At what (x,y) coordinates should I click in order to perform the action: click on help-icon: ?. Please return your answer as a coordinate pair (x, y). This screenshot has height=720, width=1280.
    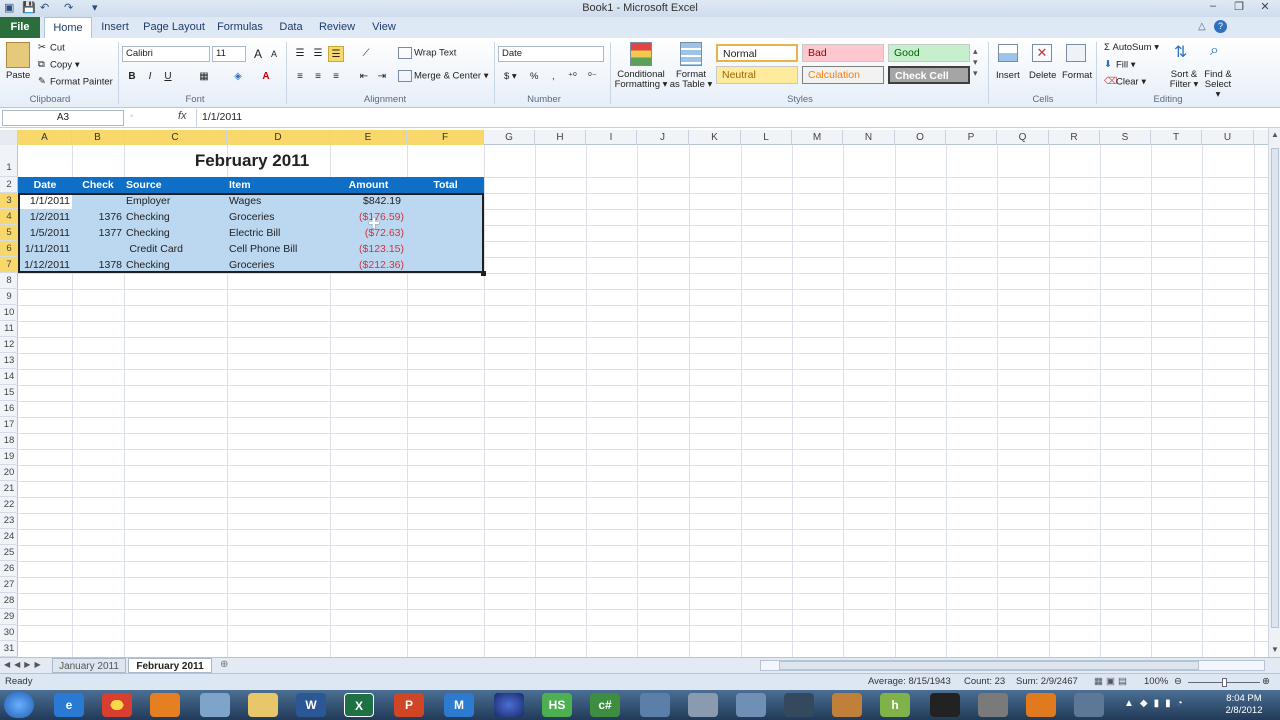
    Looking at the image, I should click on (1220, 26).